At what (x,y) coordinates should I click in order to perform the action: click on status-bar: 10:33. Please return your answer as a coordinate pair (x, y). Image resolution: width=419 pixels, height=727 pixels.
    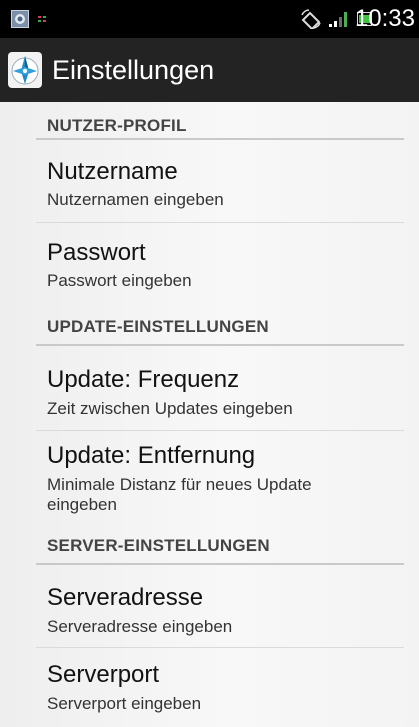
    Looking at the image, I should click on (209, 19).